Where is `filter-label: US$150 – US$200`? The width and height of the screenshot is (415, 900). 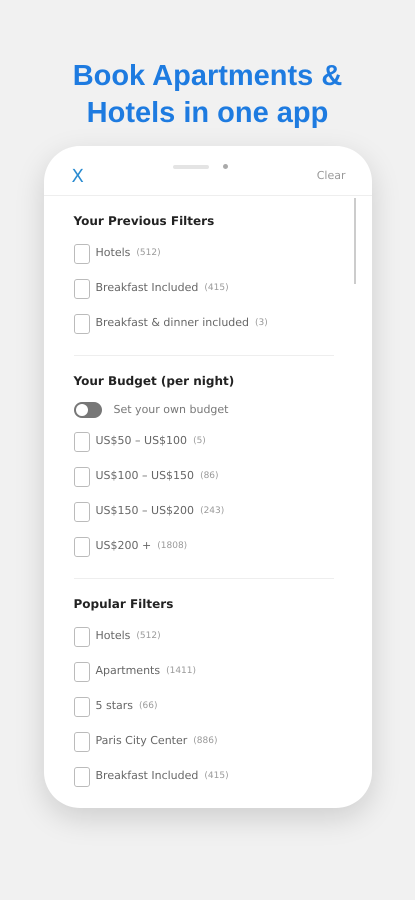 filter-label: US$150 – US$200 is located at coordinates (145, 511).